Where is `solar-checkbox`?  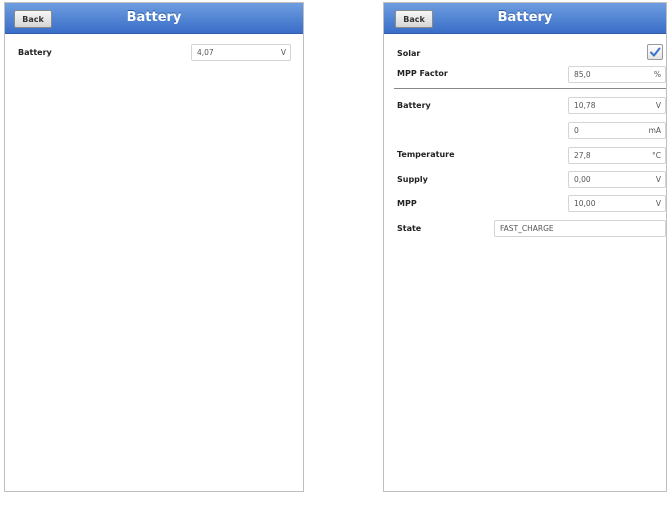 solar-checkbox is located at coordinates (655, 52).